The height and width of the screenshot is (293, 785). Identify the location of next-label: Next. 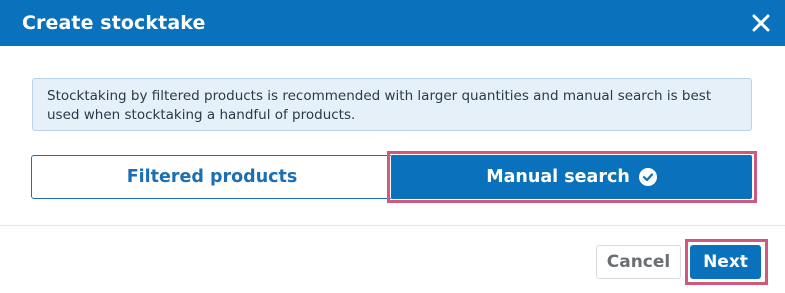
(725, 262).